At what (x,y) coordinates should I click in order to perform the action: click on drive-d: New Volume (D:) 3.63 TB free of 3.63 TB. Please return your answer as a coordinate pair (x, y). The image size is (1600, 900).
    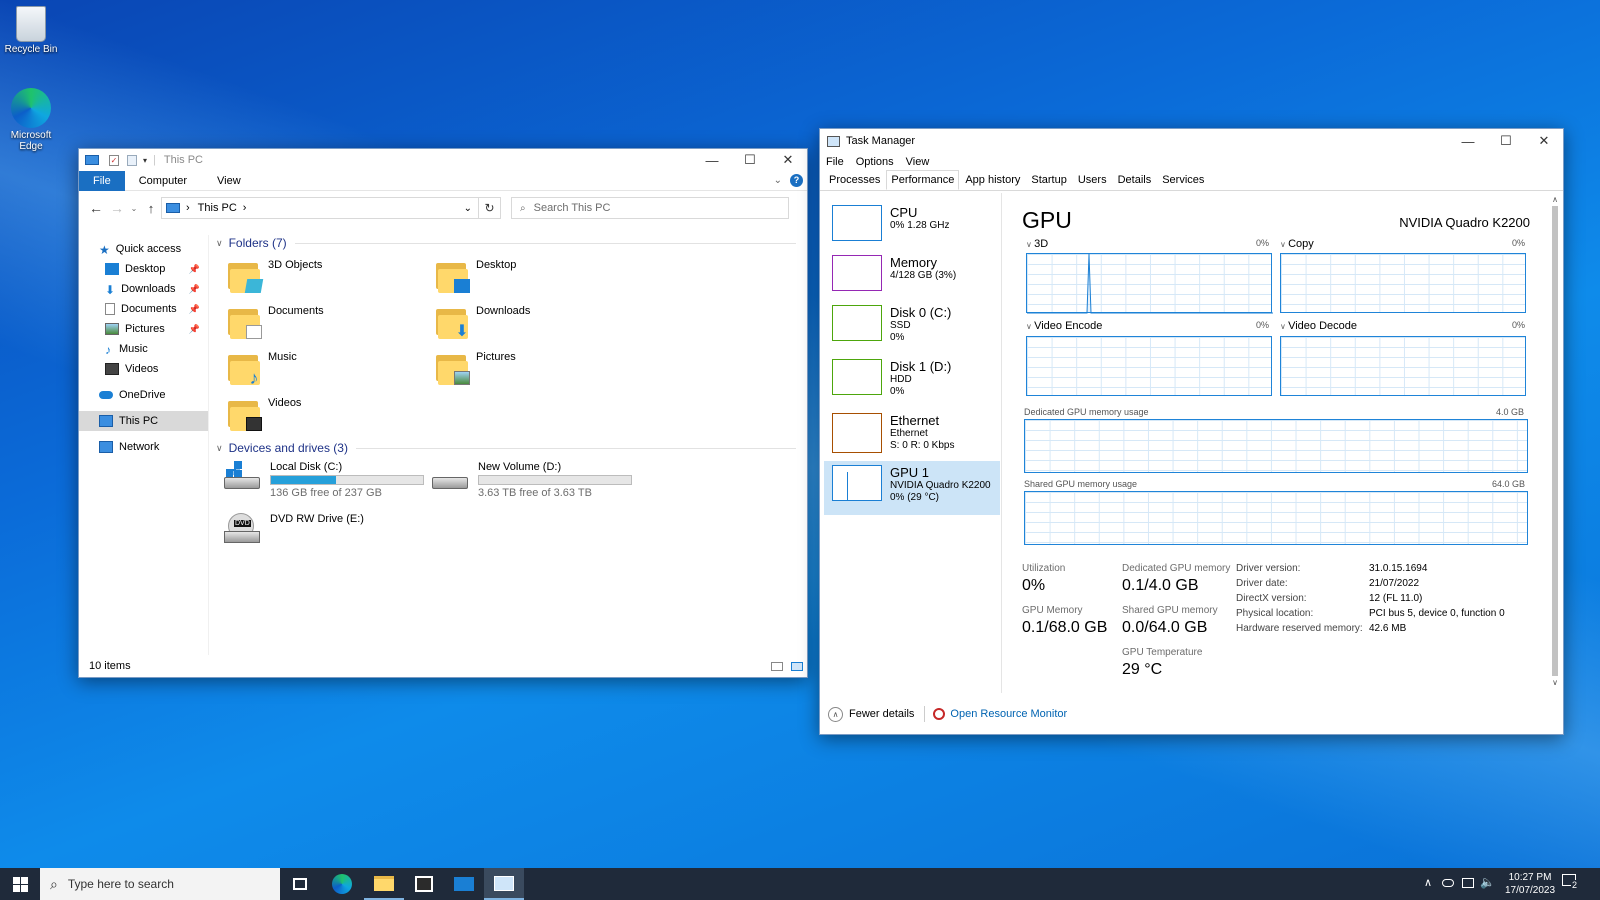
    Looking at the image, I should click on (532, 480).